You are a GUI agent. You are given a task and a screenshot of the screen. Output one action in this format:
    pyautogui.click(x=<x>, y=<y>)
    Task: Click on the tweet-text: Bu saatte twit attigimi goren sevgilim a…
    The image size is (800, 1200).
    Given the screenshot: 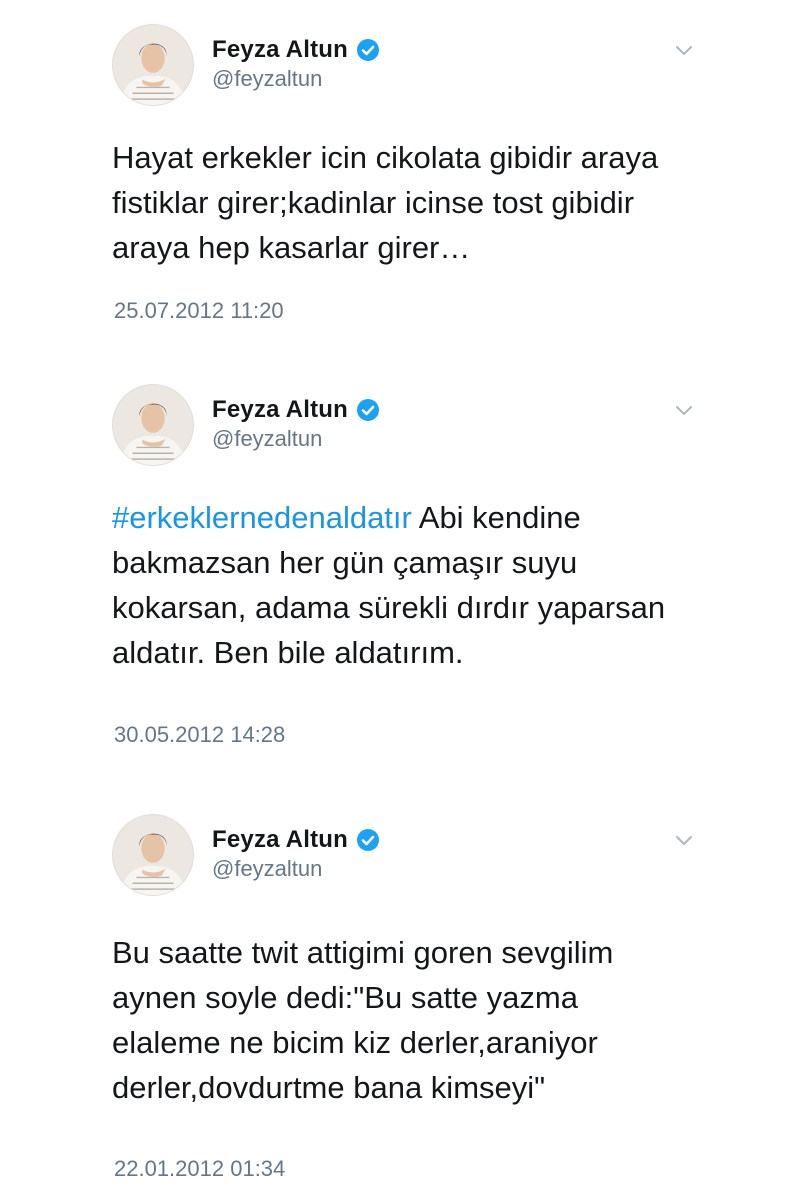 What is the action you would take?
    pyautogui.click(x=363, y=1020)
    